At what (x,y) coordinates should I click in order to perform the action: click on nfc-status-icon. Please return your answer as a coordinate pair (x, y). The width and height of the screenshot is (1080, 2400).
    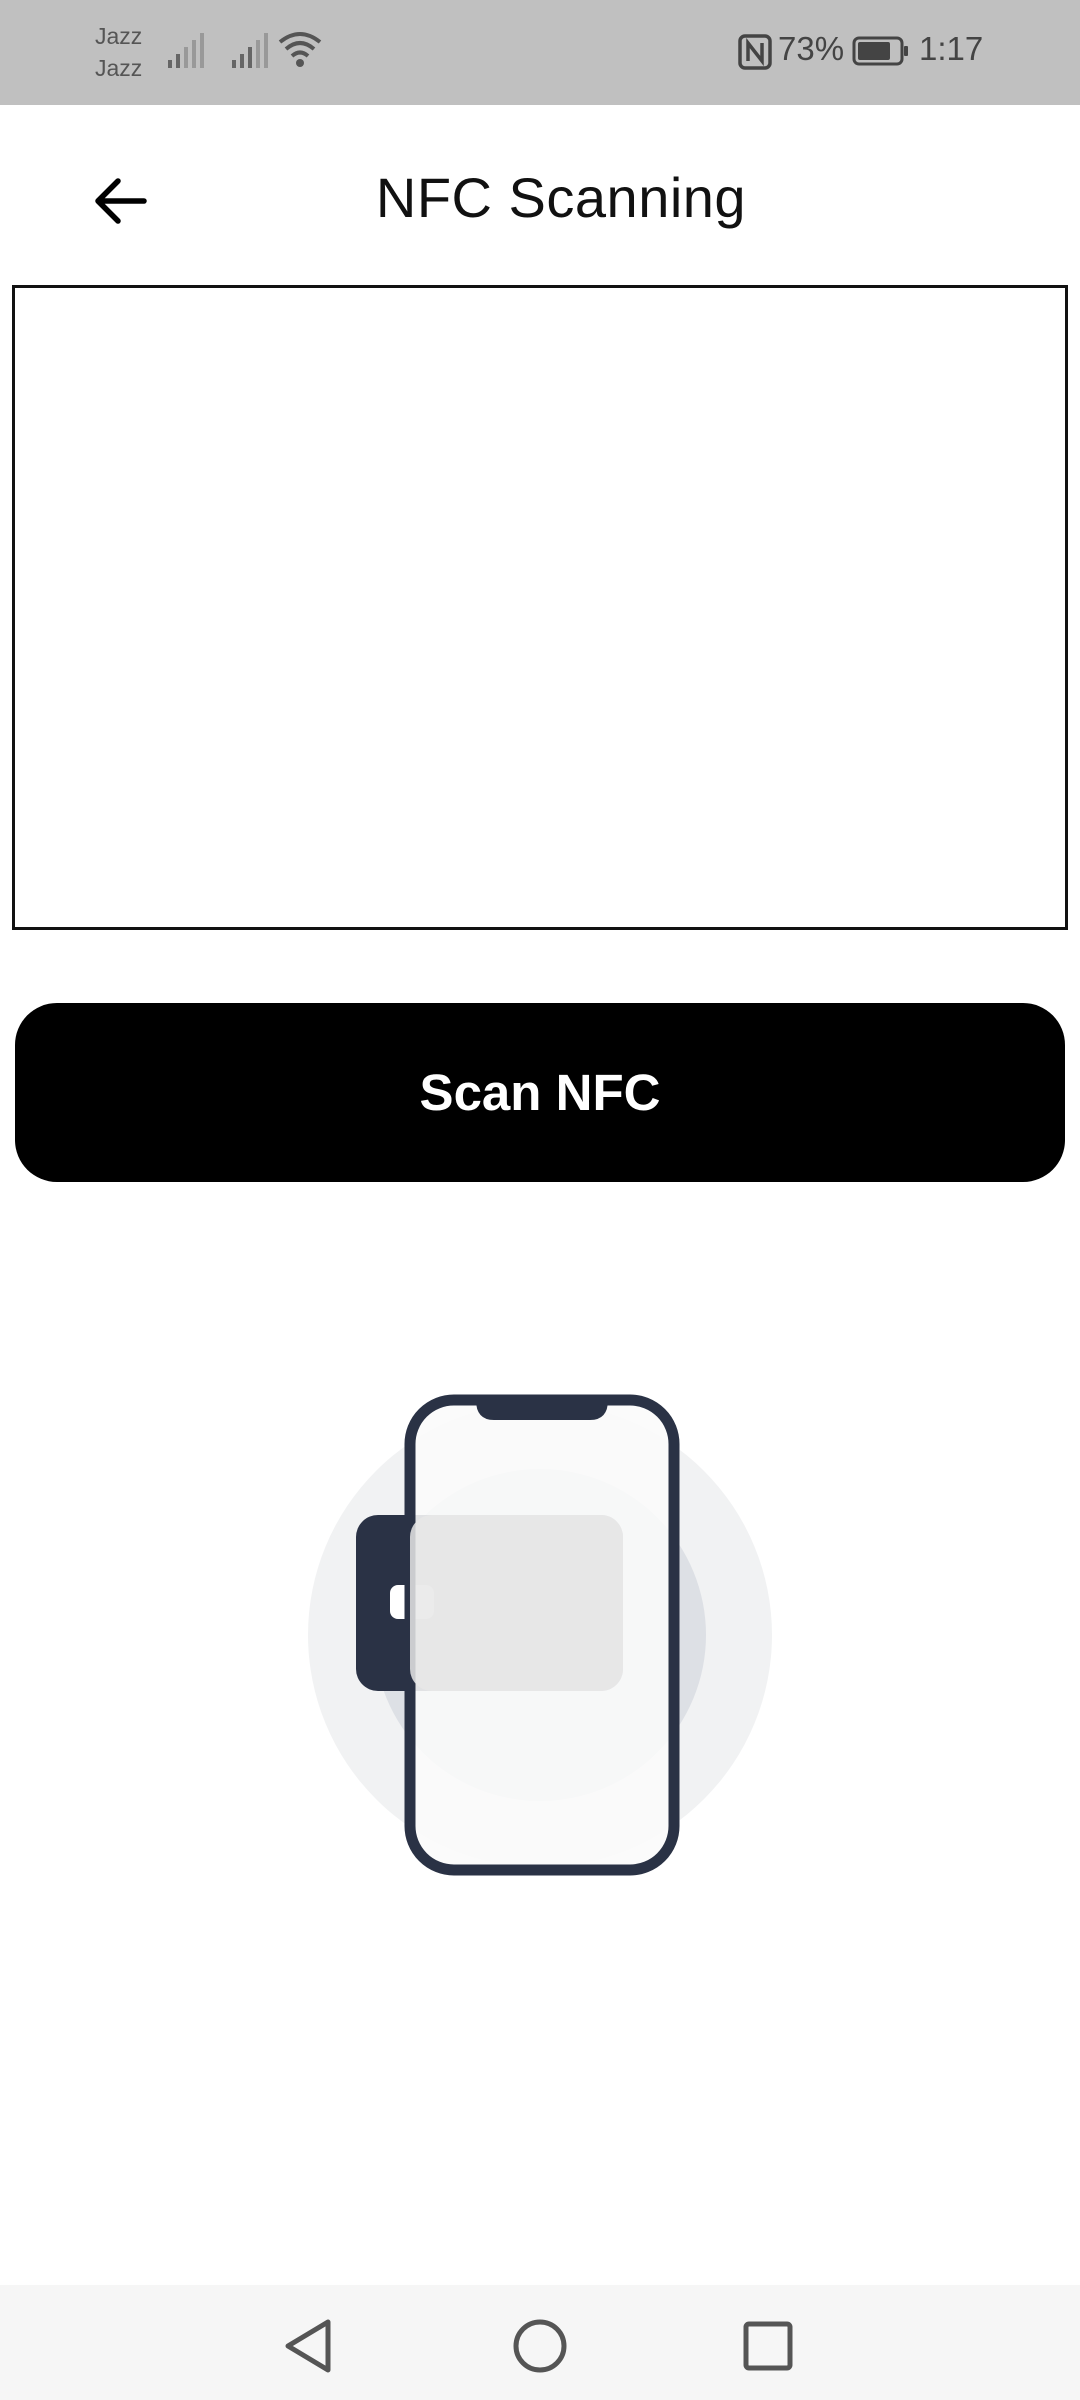
    Looking at the image, I should click on (755, 52).